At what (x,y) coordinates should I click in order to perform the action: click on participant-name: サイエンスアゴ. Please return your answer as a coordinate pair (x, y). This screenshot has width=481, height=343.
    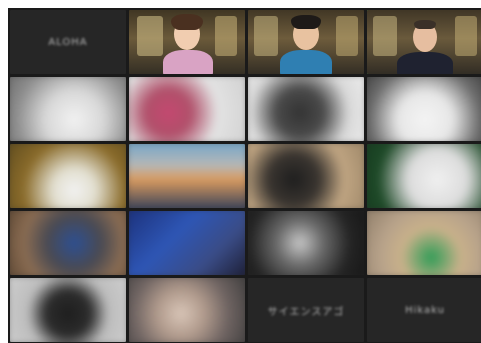
    Looking at the image, I should click on (306, 312).